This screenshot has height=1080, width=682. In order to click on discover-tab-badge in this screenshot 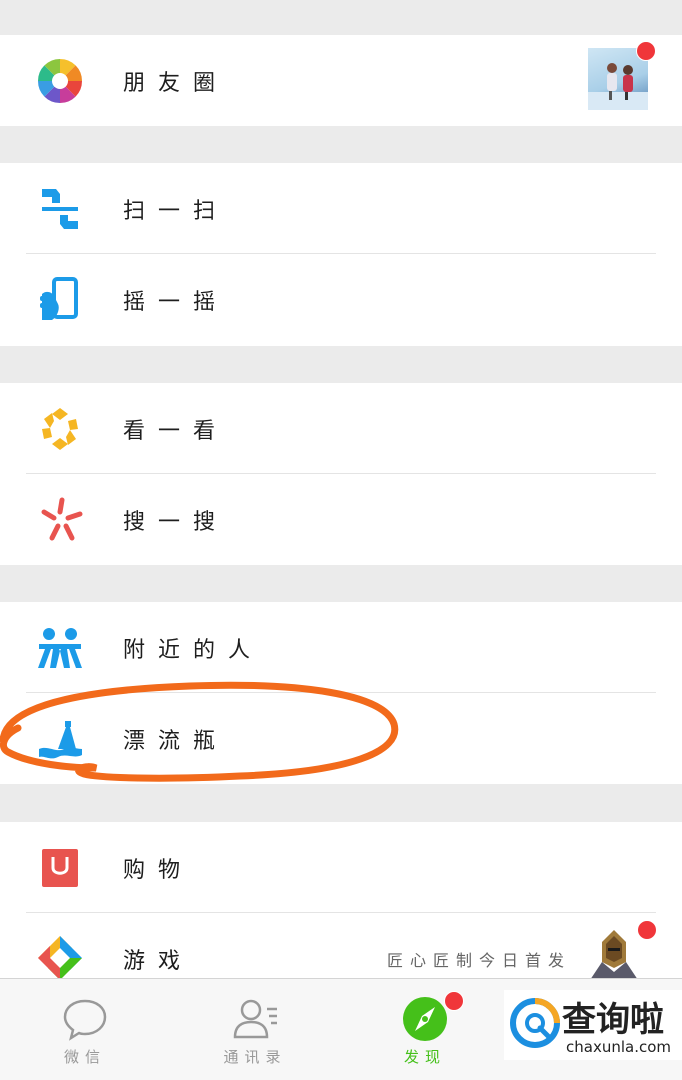, I will do `click(454, 1001)`.